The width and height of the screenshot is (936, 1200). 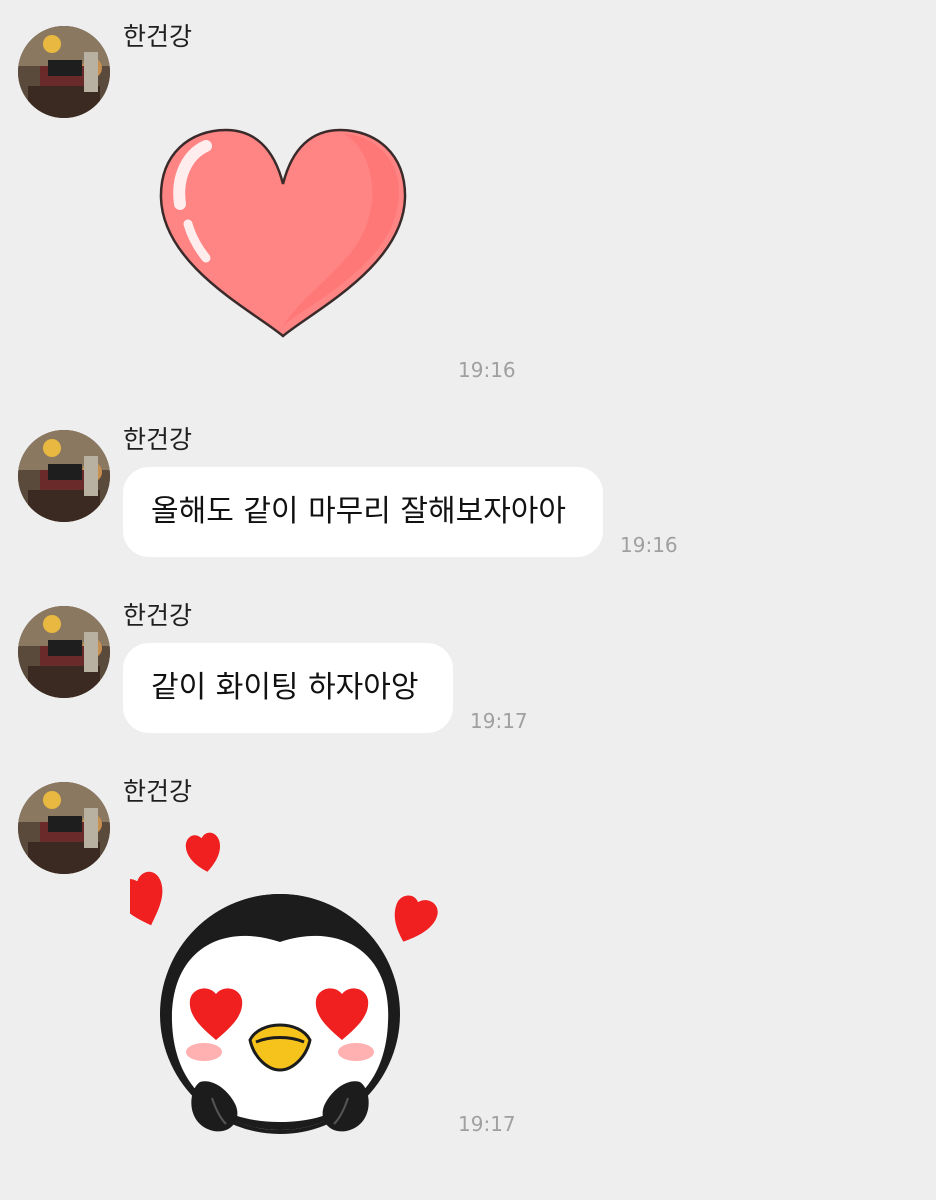 I want to click on heart-icon, so click(x=283, y=233).